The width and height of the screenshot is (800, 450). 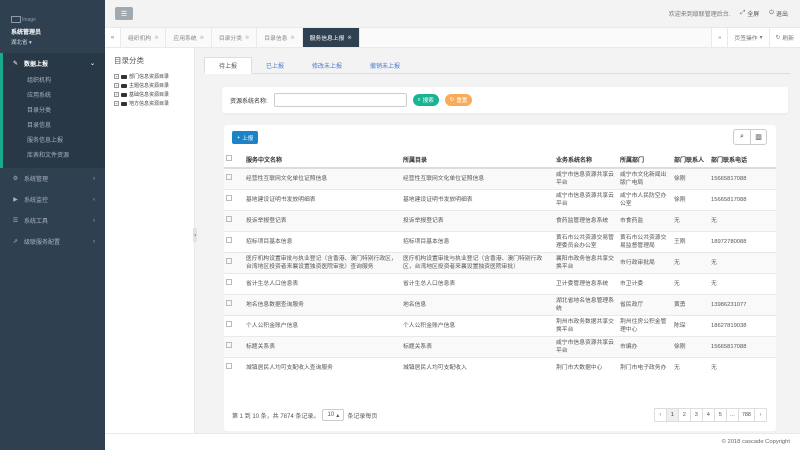 I want to click on fullscreen-button: ⤢ 全屏, so click(x=749, y=13).